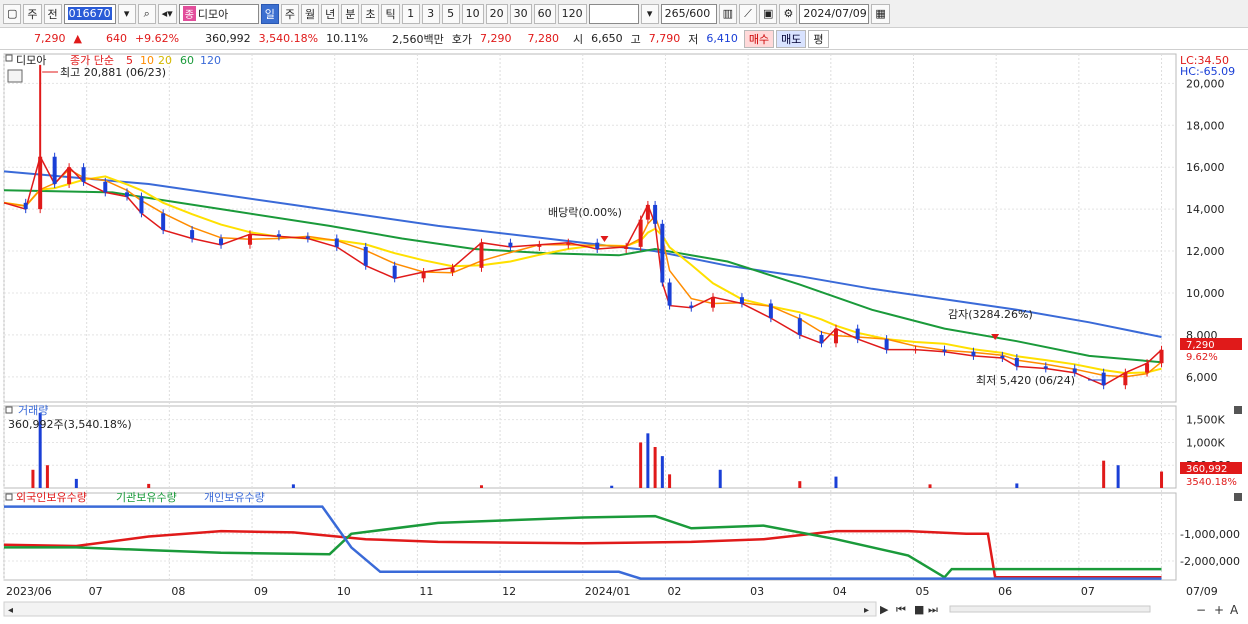 This screenshot has width=1248, height=624. I want to click on x-tick-label: 2024/01, so click(608, 591).